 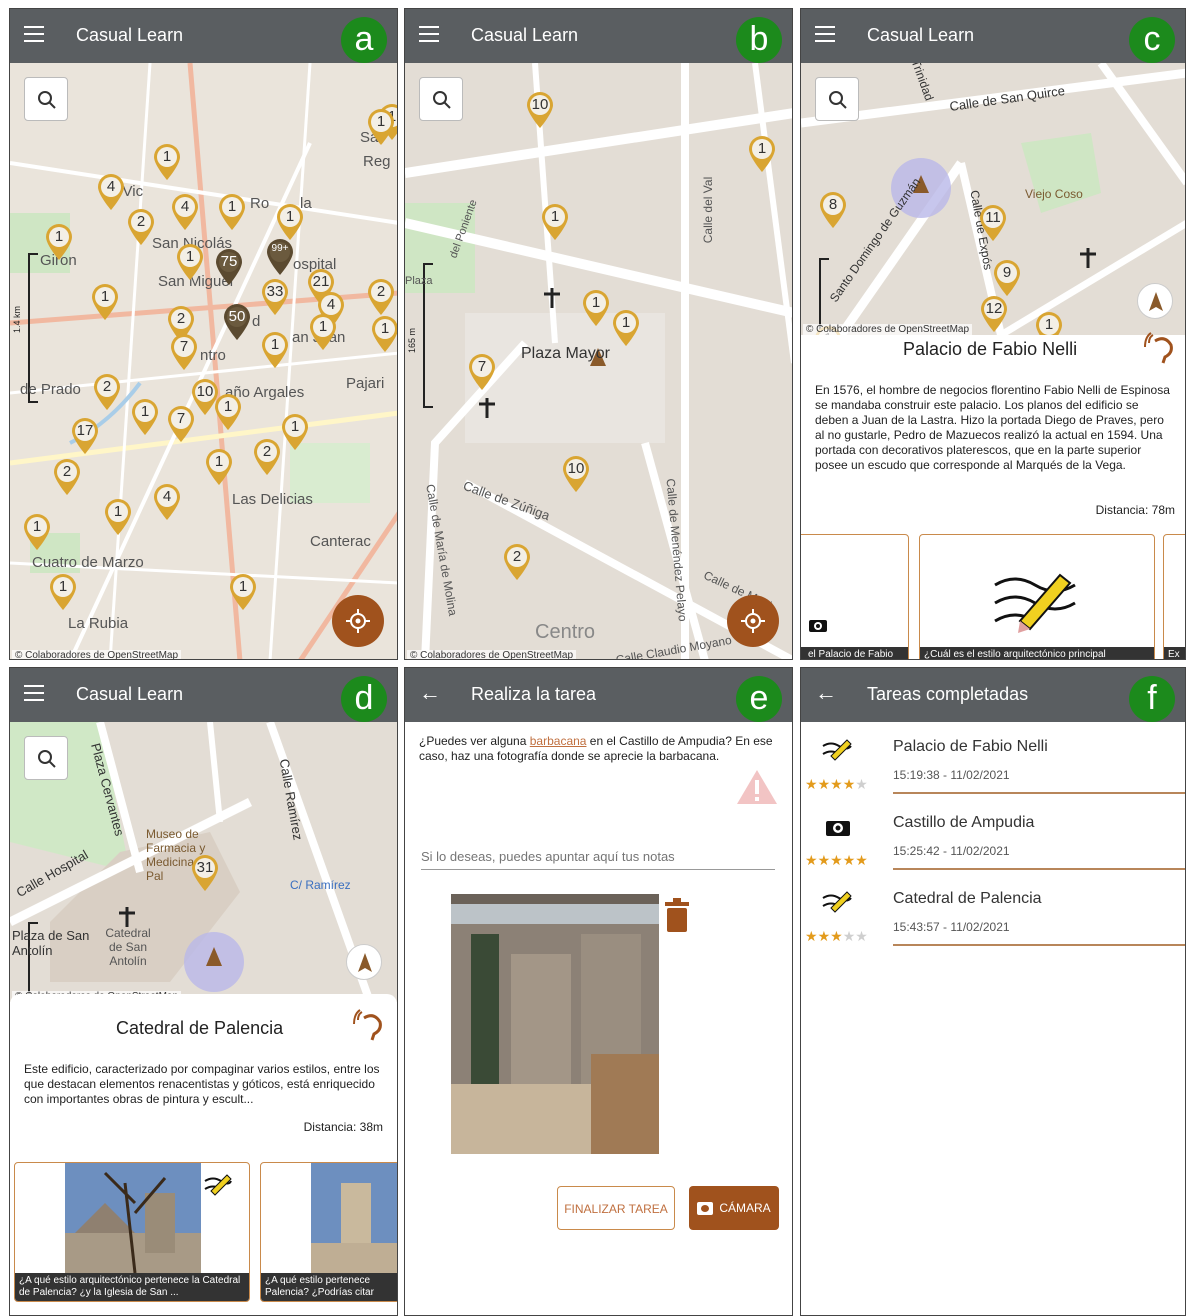 What do you see at coordinates (994, 314) in the screenshot?
I see `map-pin: 12` at bounding box center [994, 314].